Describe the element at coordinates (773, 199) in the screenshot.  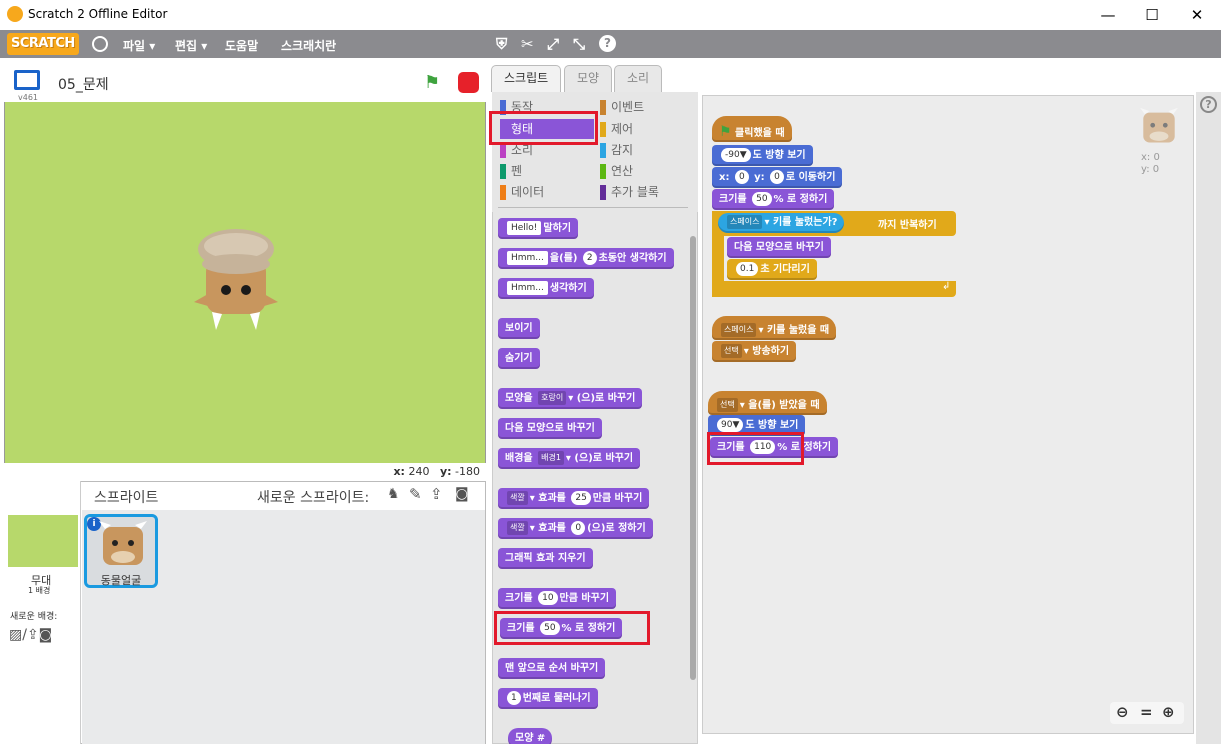
I see `script-set-size: 크기를 50% 로 정하기` at that location.